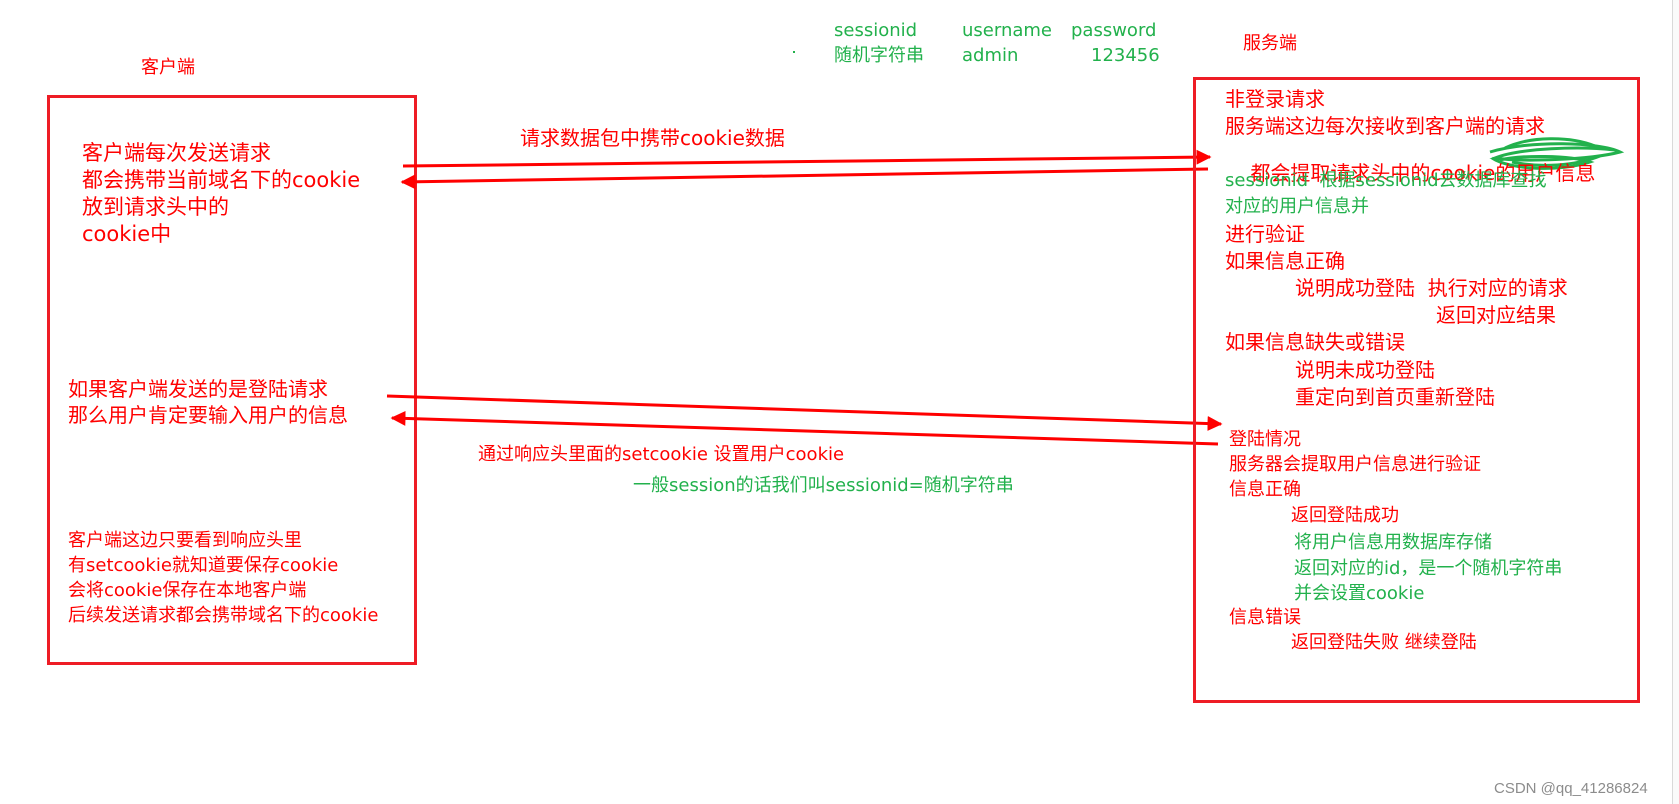 The image size is (1679, 804). What do you see at coordinates (1384, 642) in the screenshot?
I see `server-text-line: 返回登陆失败 继续登陆` at bounding box center [1384, 642].